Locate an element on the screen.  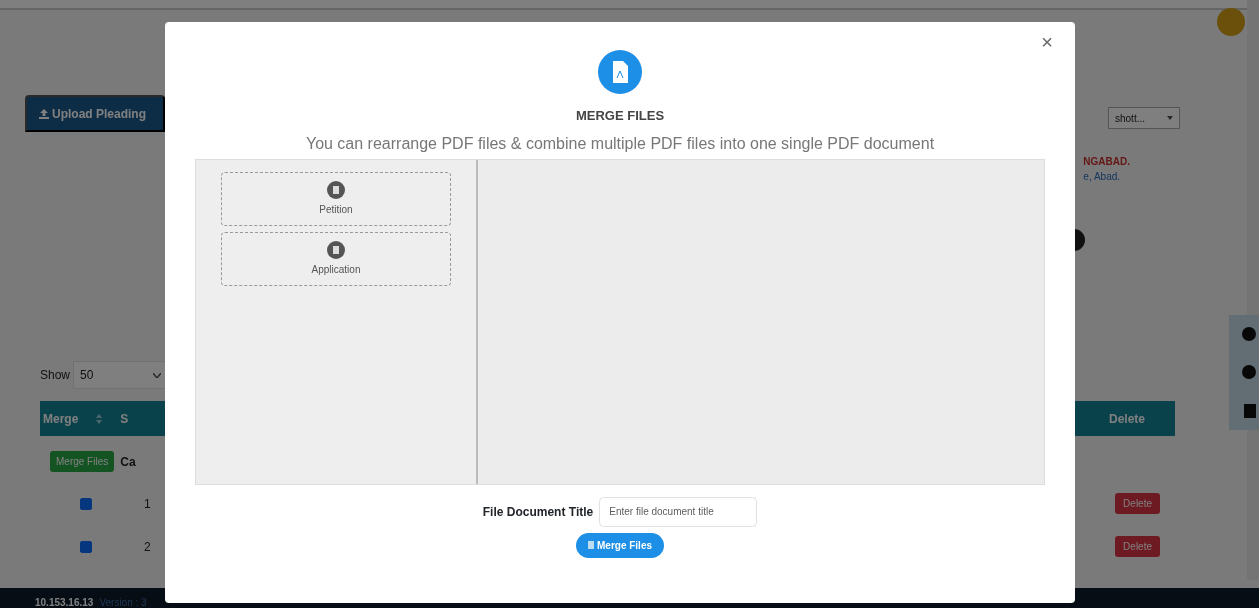
modal-title: MERGE FILES is located at coordinates (620, 116).